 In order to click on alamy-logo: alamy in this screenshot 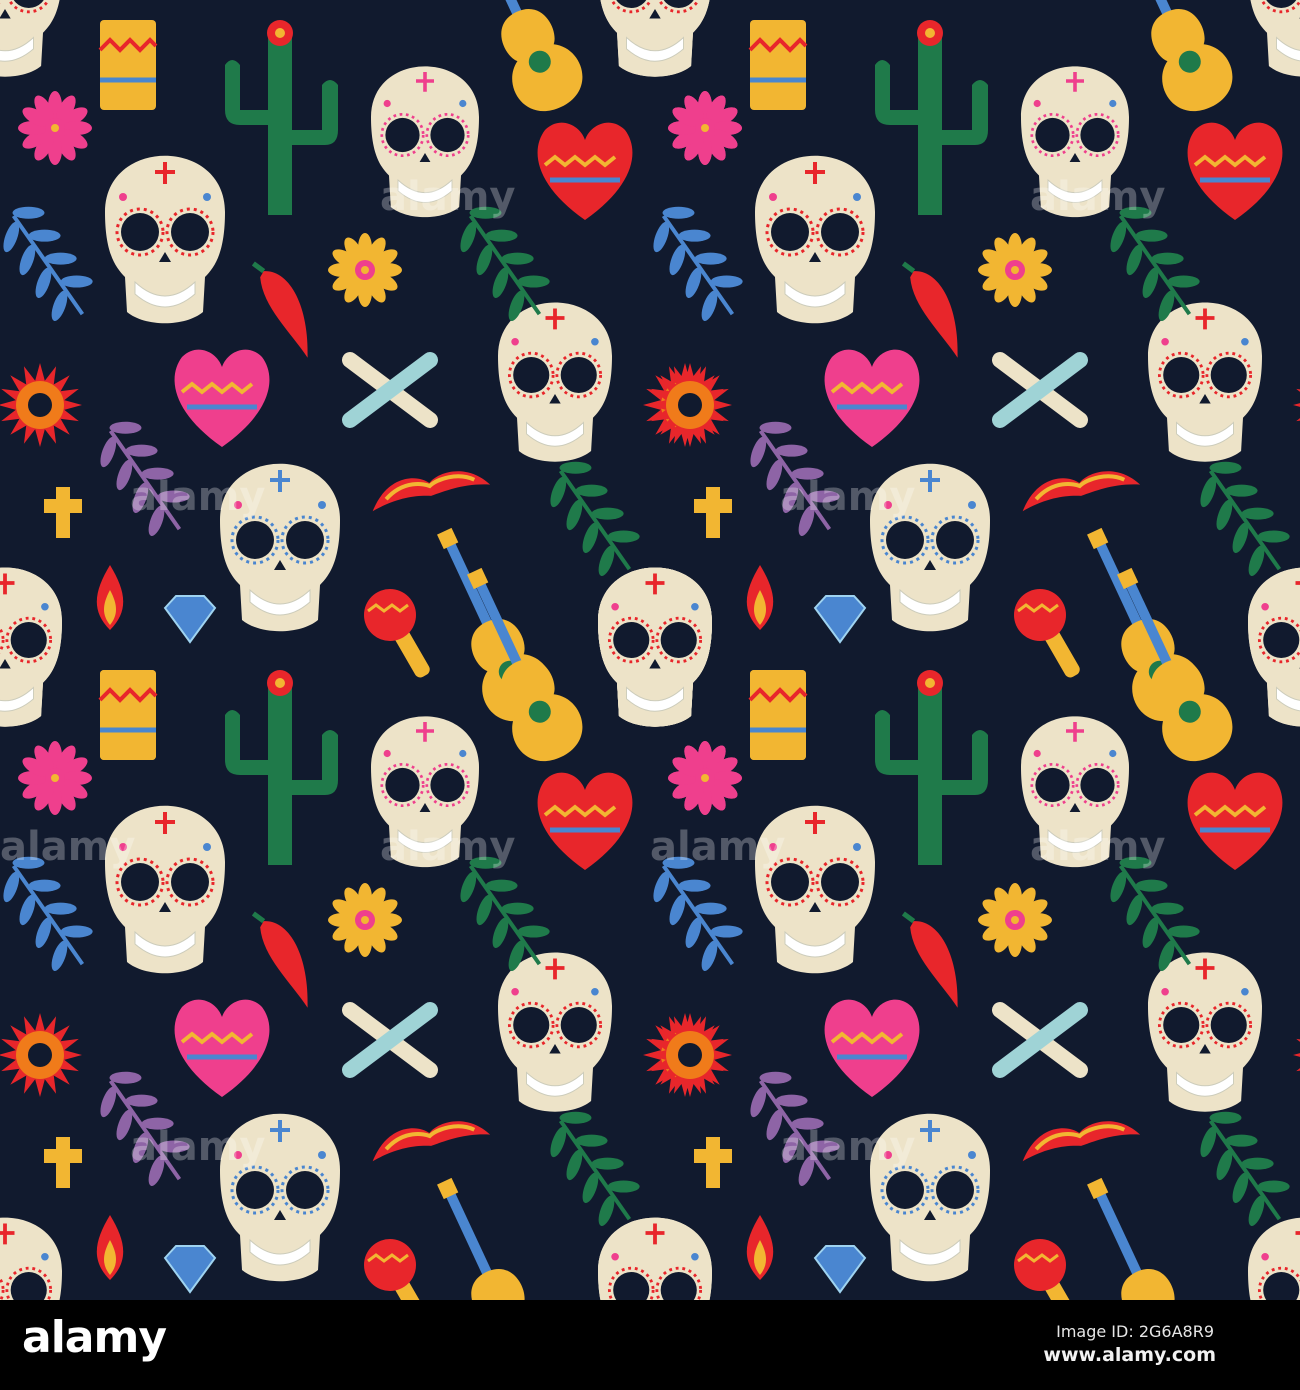, I will do `click(94, 1337)`.